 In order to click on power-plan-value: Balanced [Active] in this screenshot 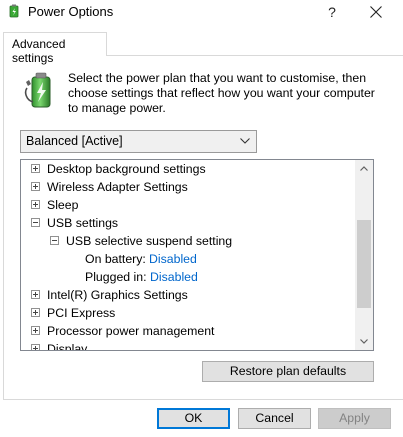, I will do `click(74, 141)`.